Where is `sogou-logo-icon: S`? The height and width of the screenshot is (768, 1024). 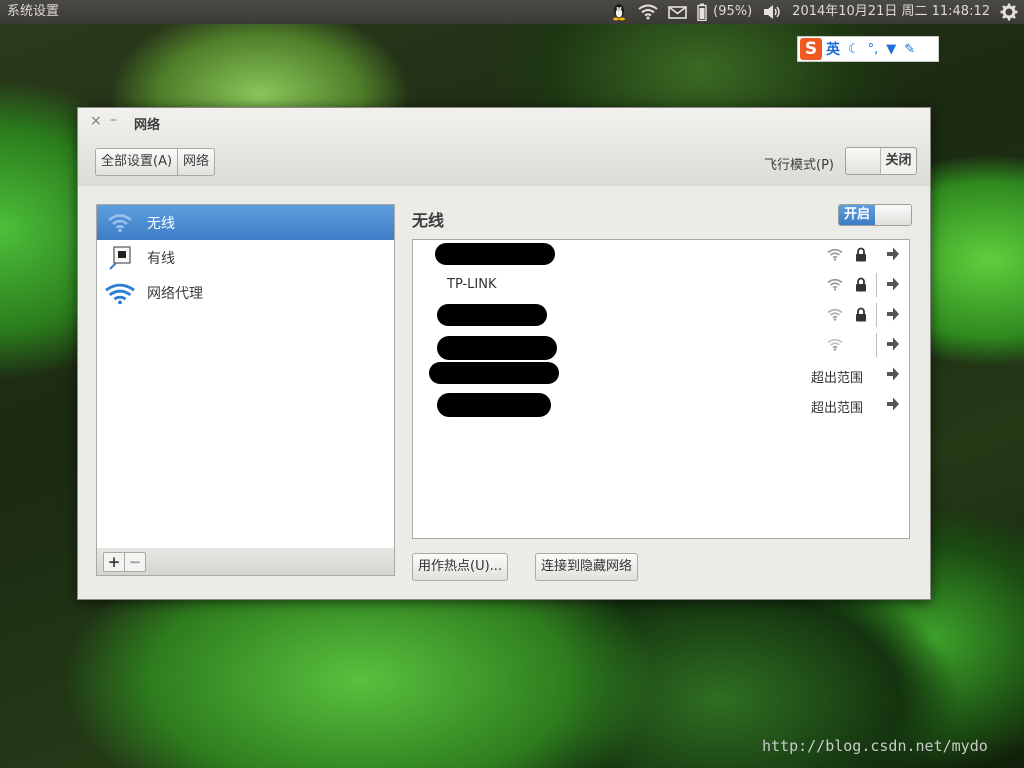 sogou-logo-icon: S is located at coordinates (811, 49).